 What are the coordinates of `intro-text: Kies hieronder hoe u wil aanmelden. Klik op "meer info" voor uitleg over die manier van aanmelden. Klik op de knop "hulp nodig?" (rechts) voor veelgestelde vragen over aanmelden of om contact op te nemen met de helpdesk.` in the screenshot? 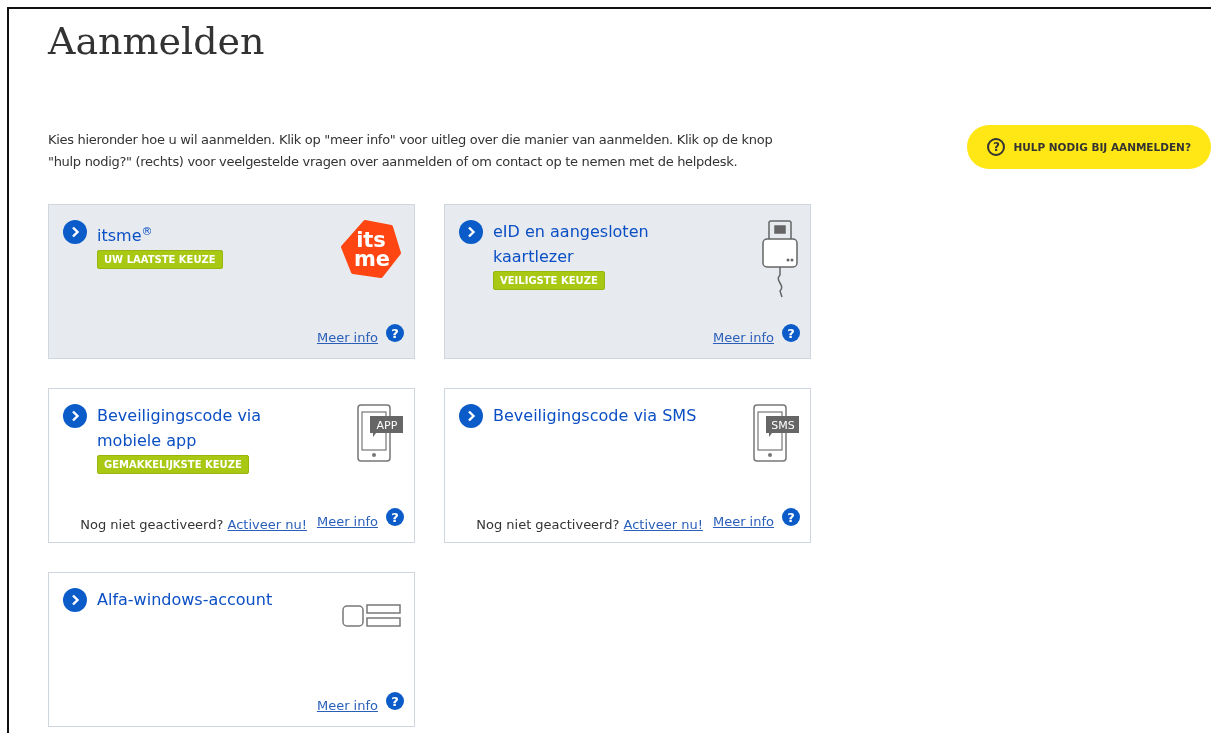 It's located at (411, 151).